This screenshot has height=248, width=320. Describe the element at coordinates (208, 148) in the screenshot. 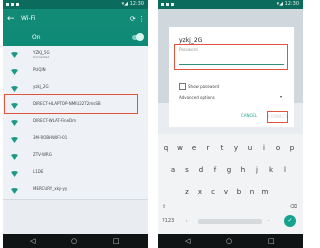

I see `key-r: r` at that location.